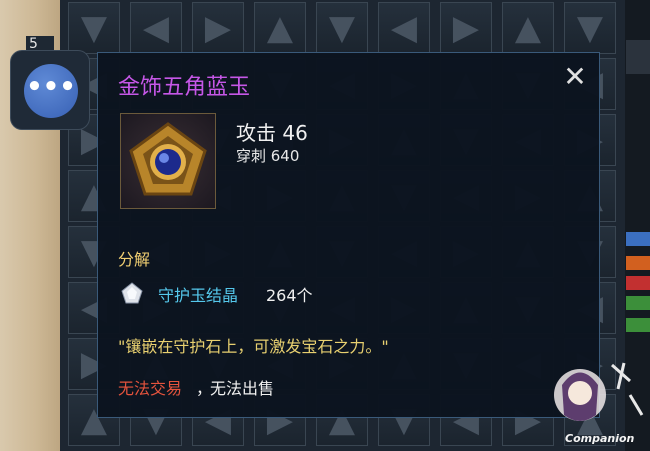 This screenshot has height=451, width=650. Describe the element at coordinates (253, 346) in the screenshot. I see `item-description: "镶嵌在守护石上，可激发宝石之力。"` at that location.